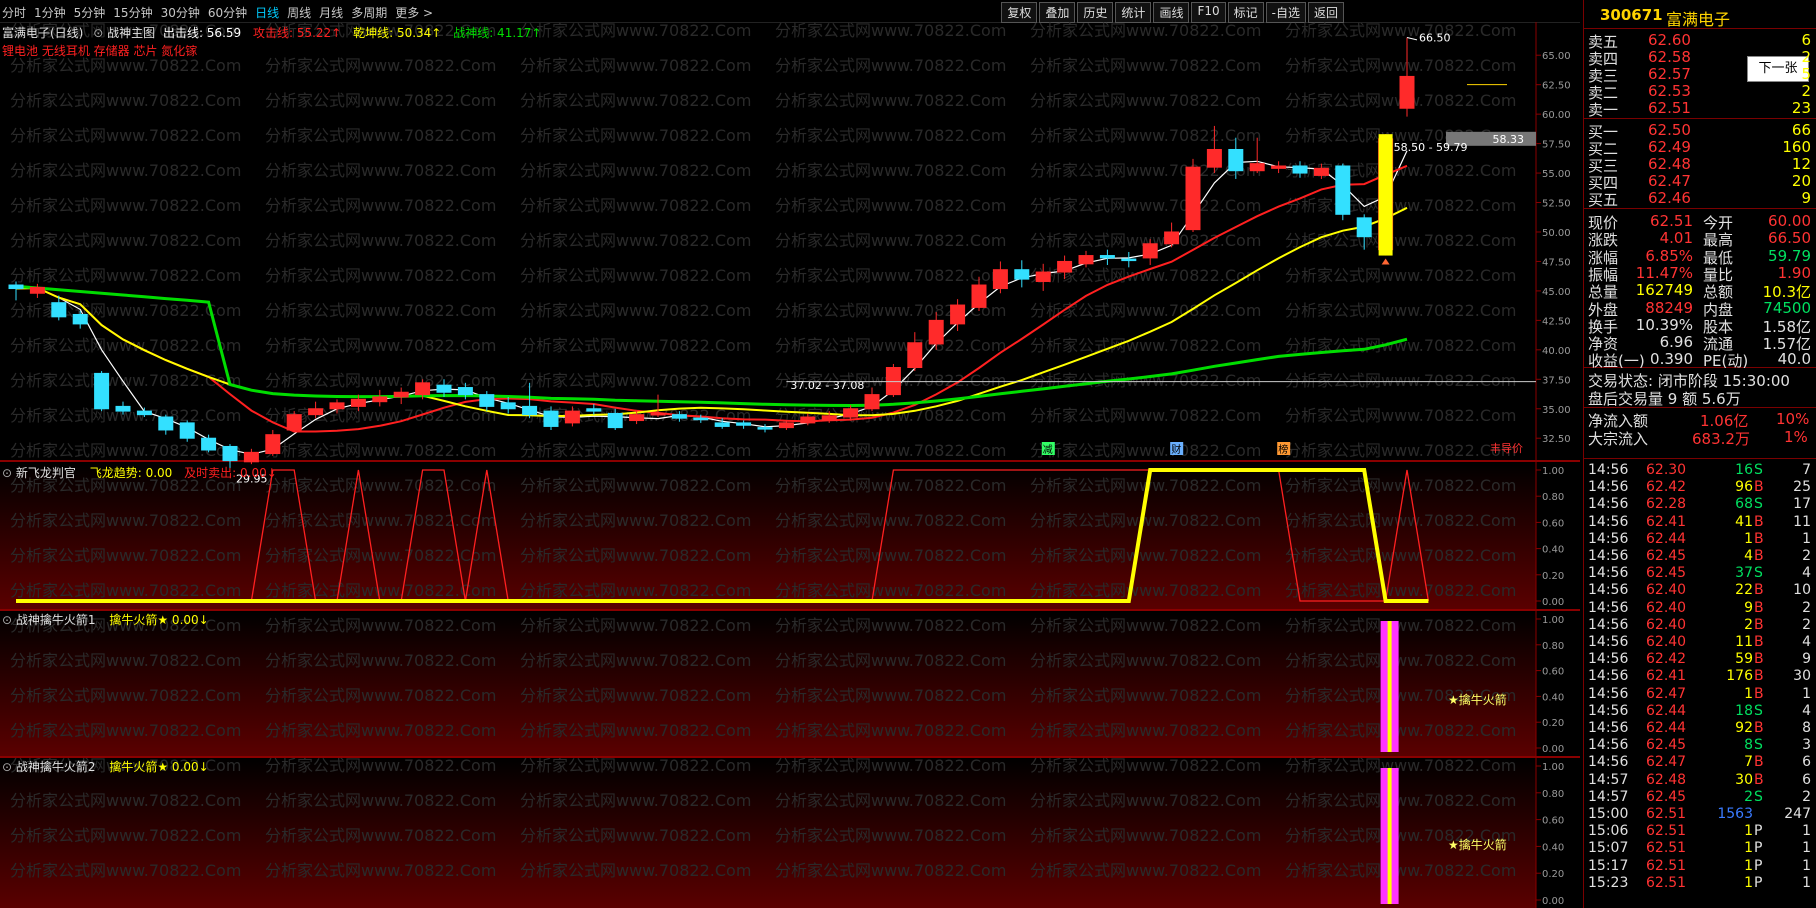  I want to click on toolbar-button-1: 叠加, so click(1057, 12).